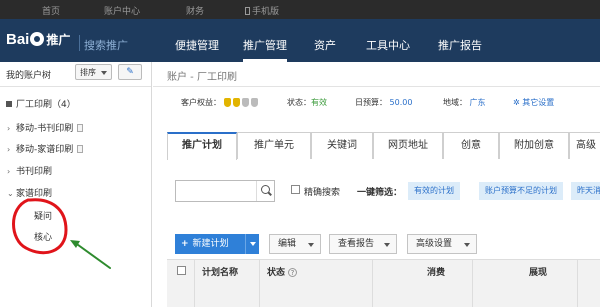  I want to click on tree-item-label: 移动-书刊印刷, so click(45, 129).